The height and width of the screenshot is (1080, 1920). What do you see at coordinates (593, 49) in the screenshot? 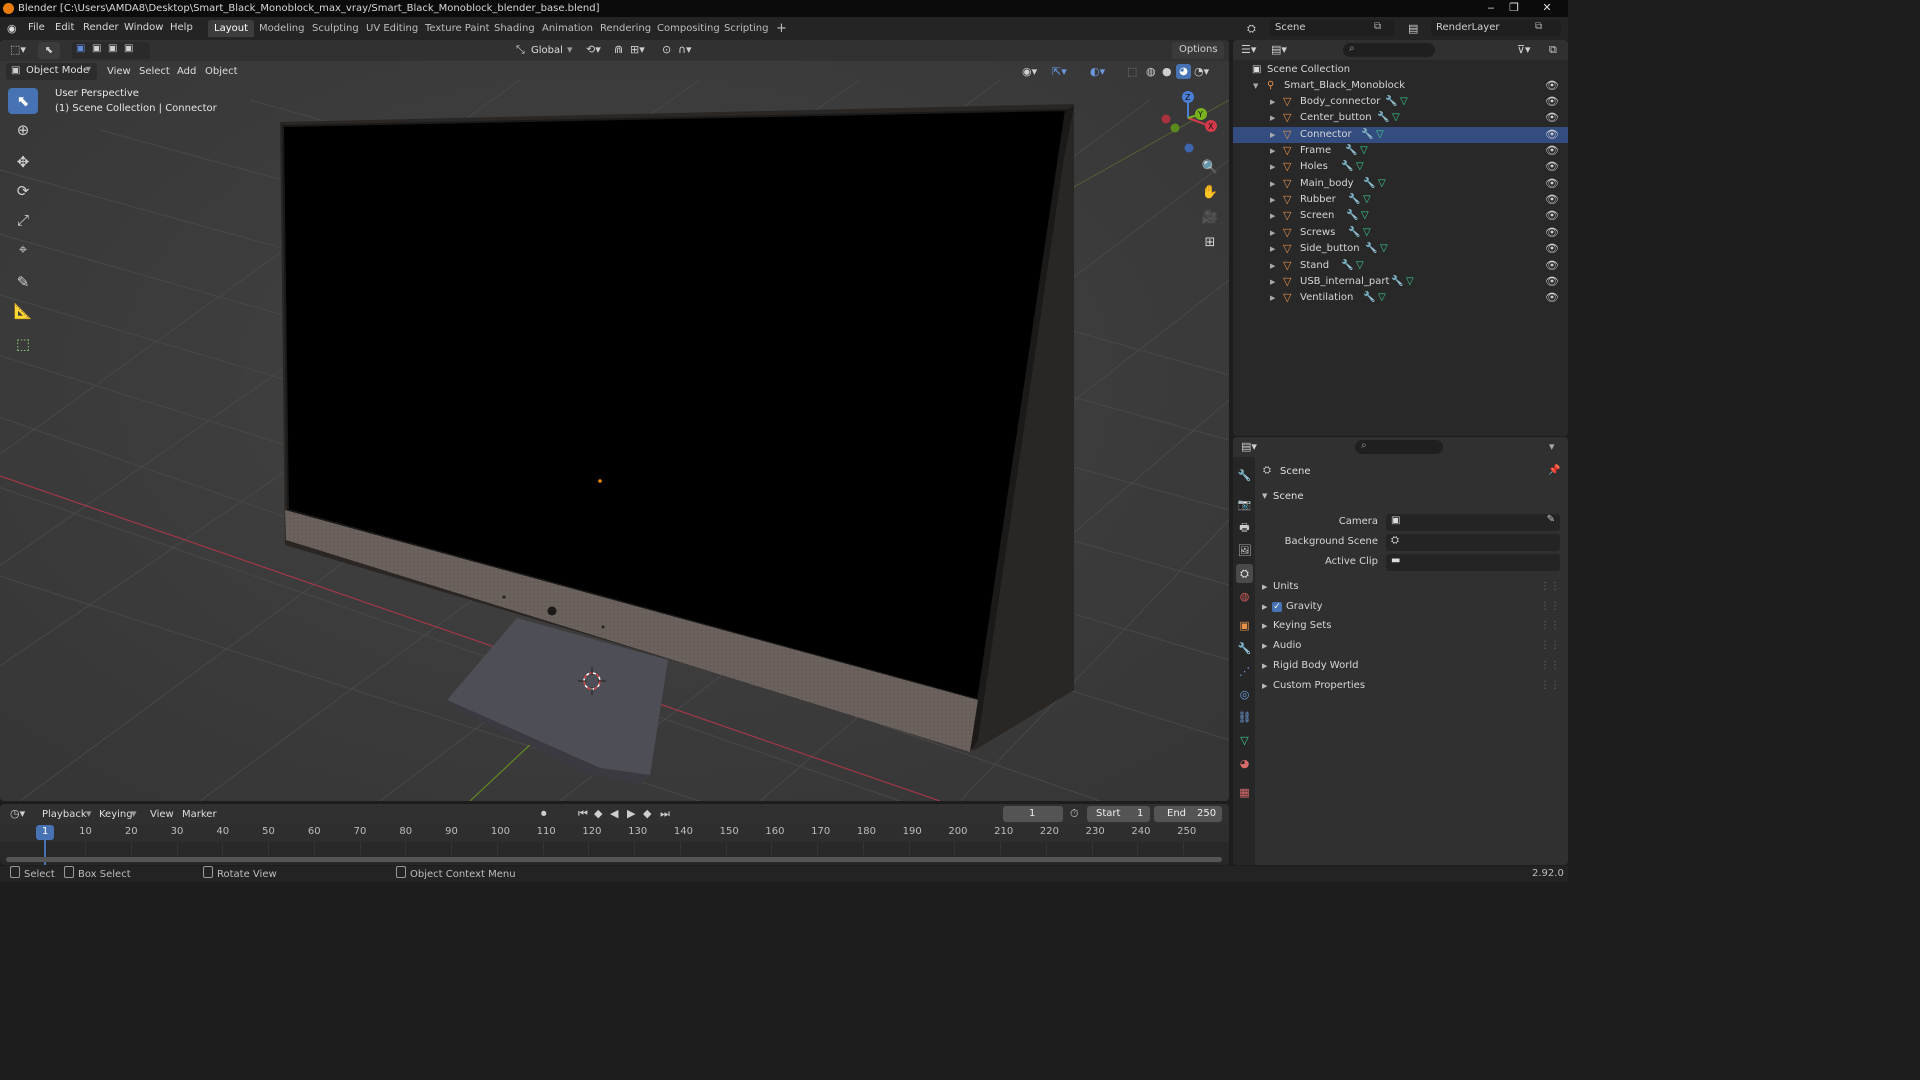
I see `pivot-point-icon: ⟲▾` at bounding box center [593, 49].